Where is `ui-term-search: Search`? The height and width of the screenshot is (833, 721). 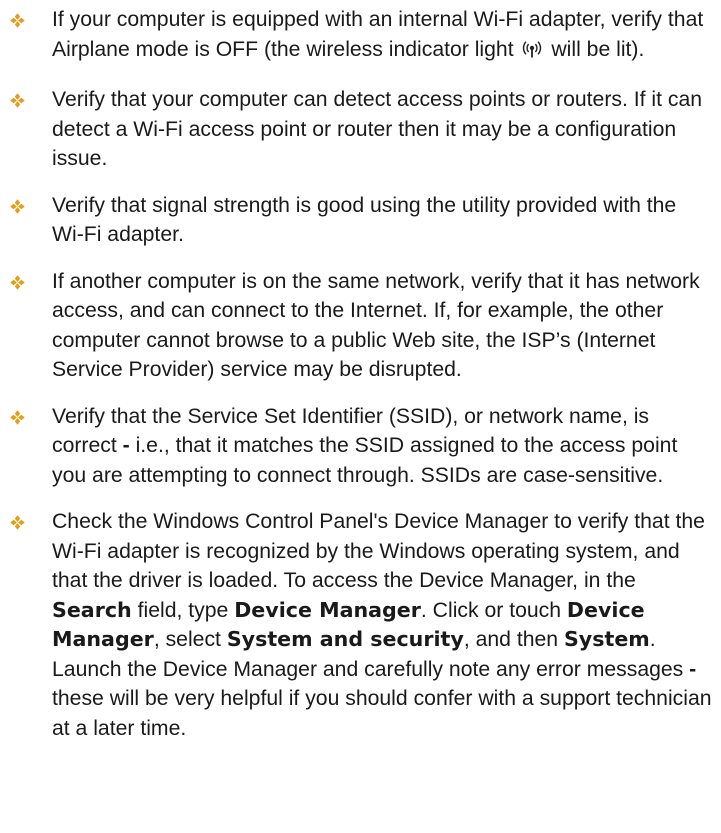
ui-term-search: Search is located at coordinates (92, 609).